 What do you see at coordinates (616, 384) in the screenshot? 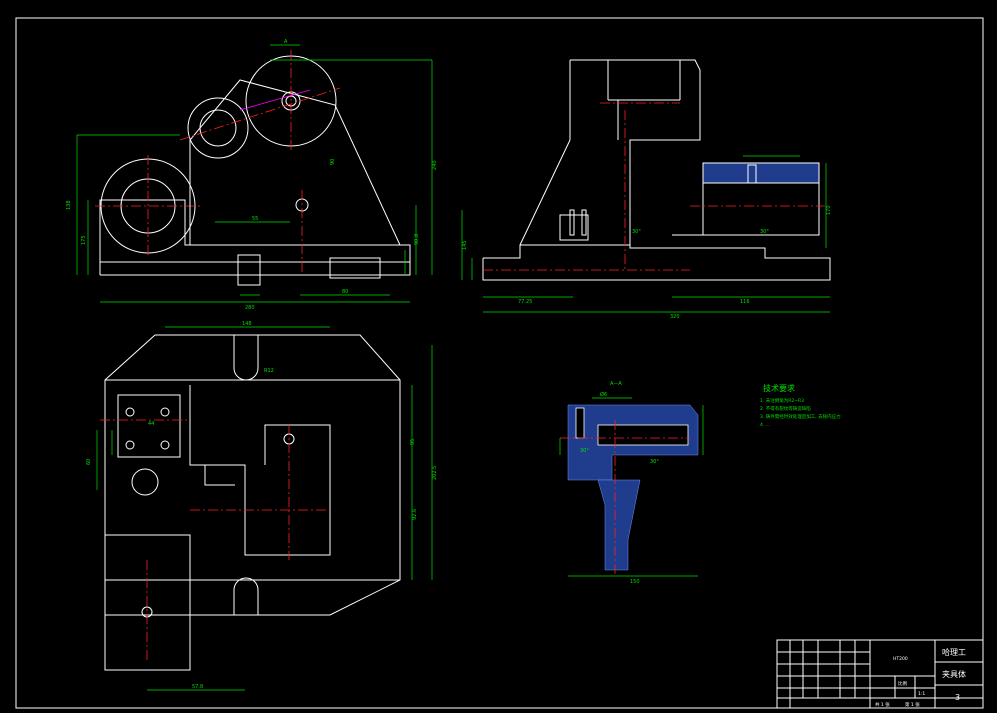
I see `section-view-title: A—A` at bounding box center [616, 384].